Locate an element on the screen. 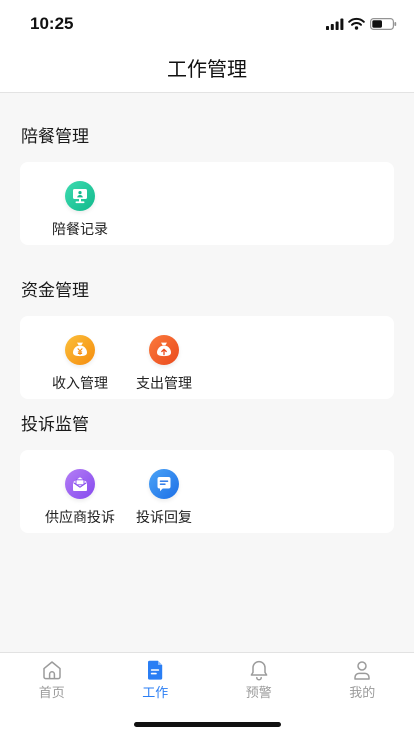 The image size is (414, 736). grid-item-label: 投诉回复 is located at coordinates (164, 517).